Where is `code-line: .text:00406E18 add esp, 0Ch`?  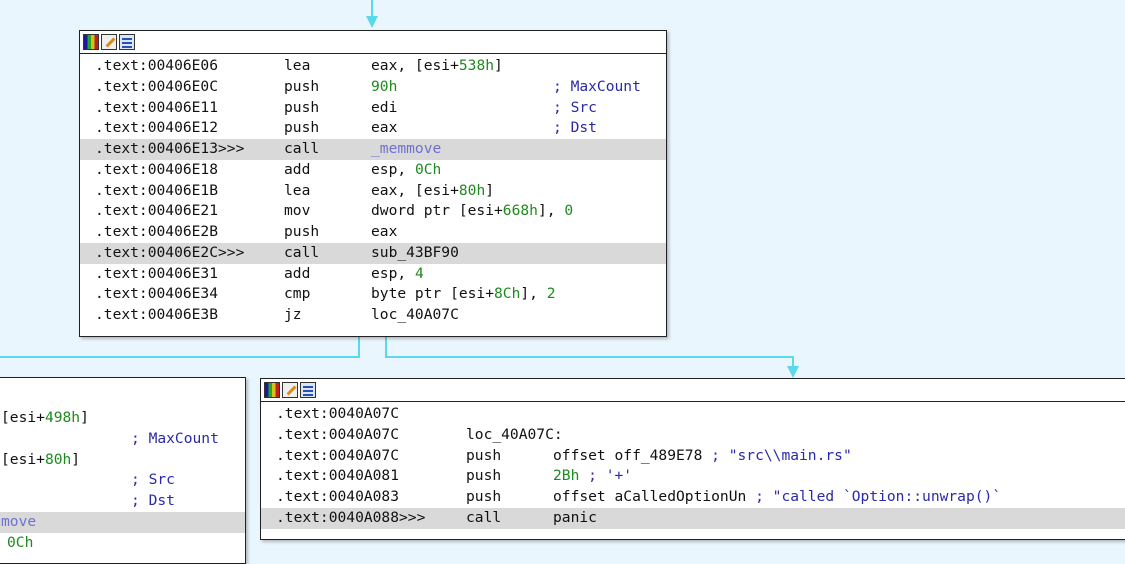 code-line: .text:00406E18 add esp, 0Ch is located at coordinates (373, 170).